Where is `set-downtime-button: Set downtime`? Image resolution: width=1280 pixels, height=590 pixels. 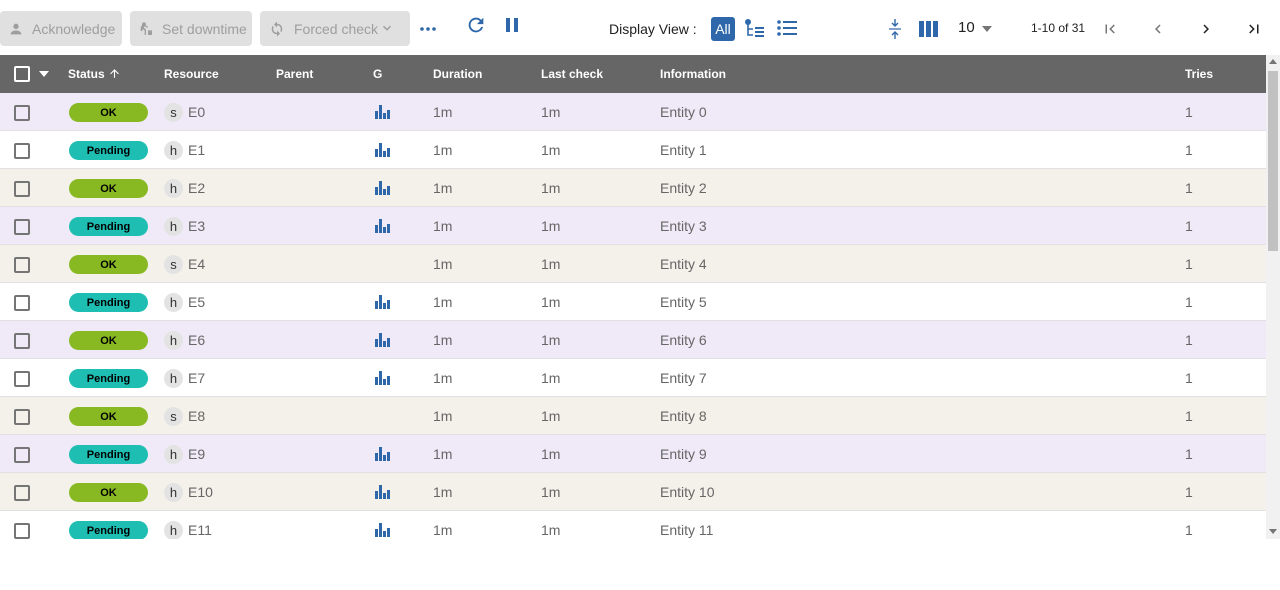
set-downtime-button: Set downtime is located at coordinates (191, 28).